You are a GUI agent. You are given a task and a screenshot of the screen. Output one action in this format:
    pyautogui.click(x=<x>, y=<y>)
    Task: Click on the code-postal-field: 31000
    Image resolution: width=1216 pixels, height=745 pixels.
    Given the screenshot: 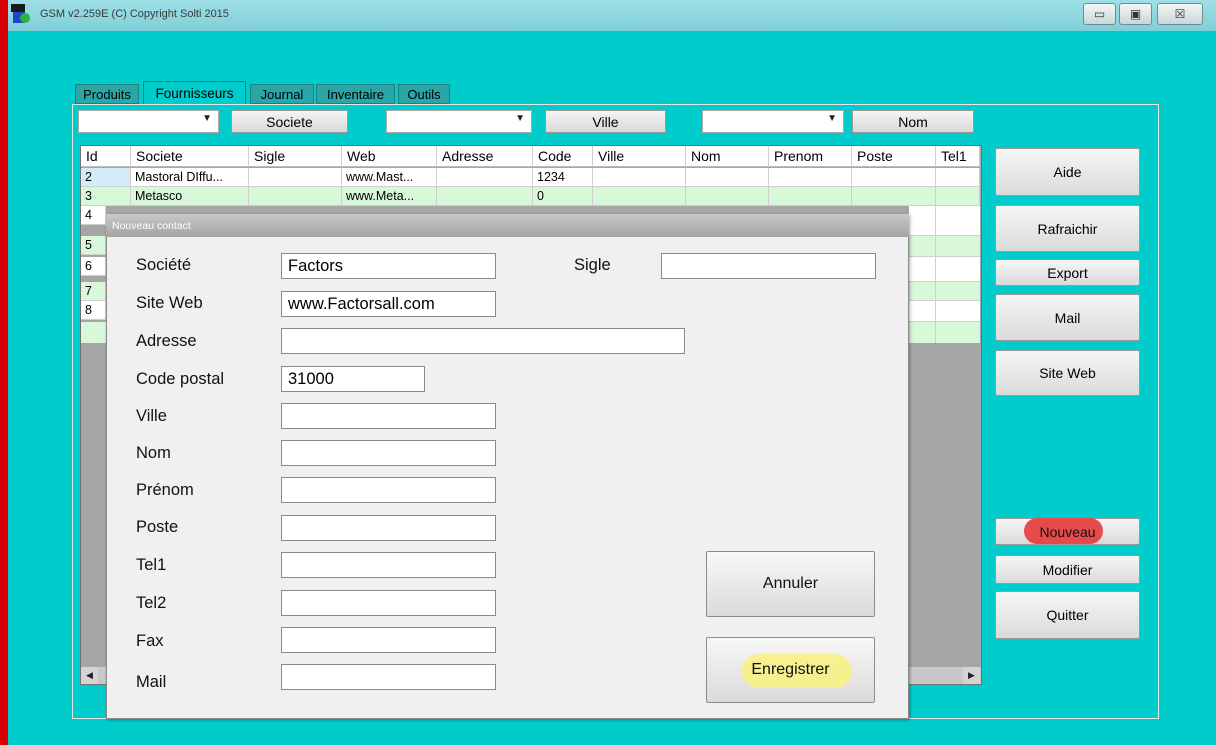 What is the action you would take?
    pyautogui.click(x=353, y=379)
    